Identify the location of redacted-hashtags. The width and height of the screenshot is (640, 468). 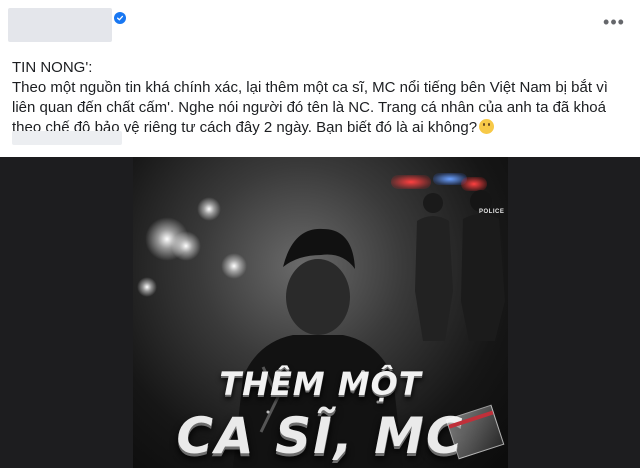
(67, 138).